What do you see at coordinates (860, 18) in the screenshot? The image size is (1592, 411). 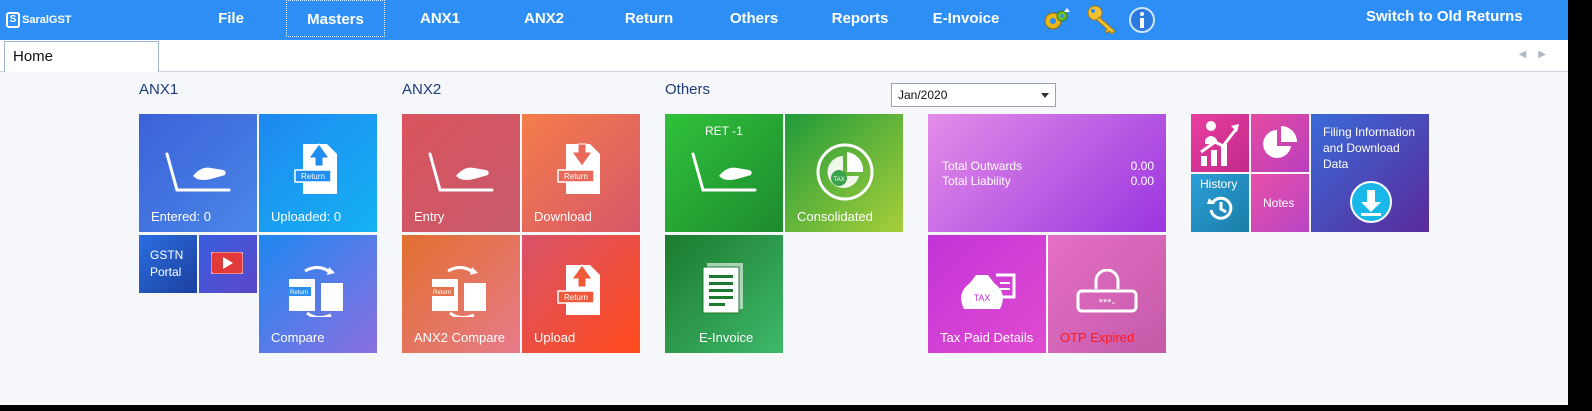 I see `menu-reports: Reports` at bounding box center [860, 18].